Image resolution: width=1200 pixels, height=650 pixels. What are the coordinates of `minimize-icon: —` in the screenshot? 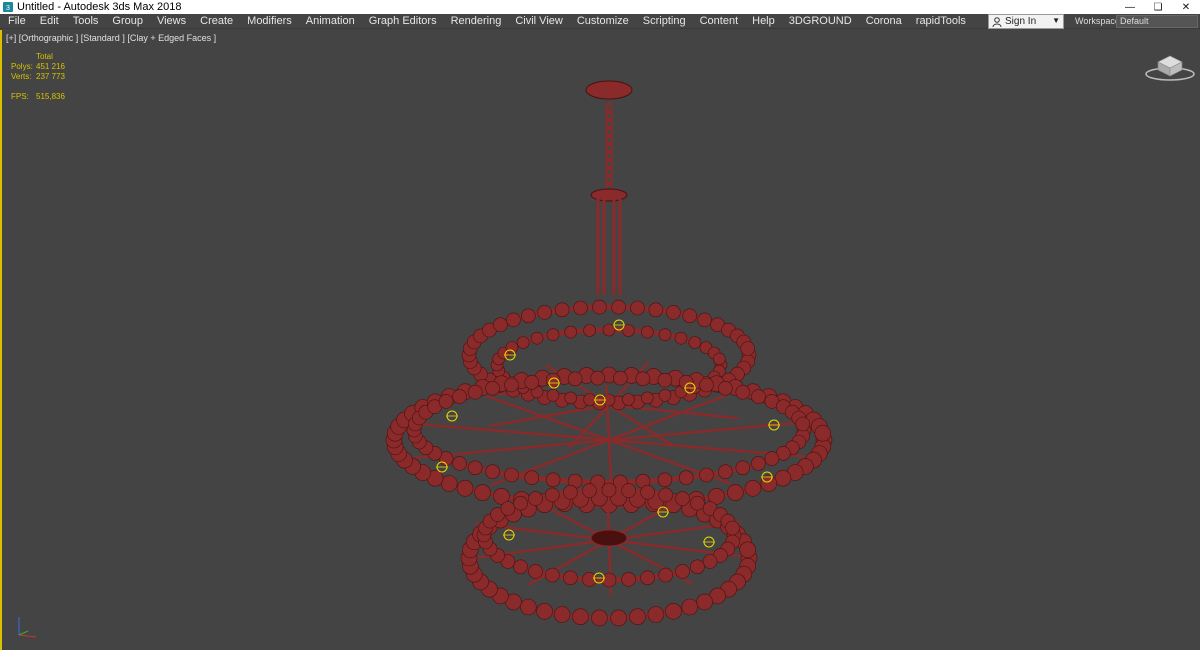 It's located at (1130, 7).